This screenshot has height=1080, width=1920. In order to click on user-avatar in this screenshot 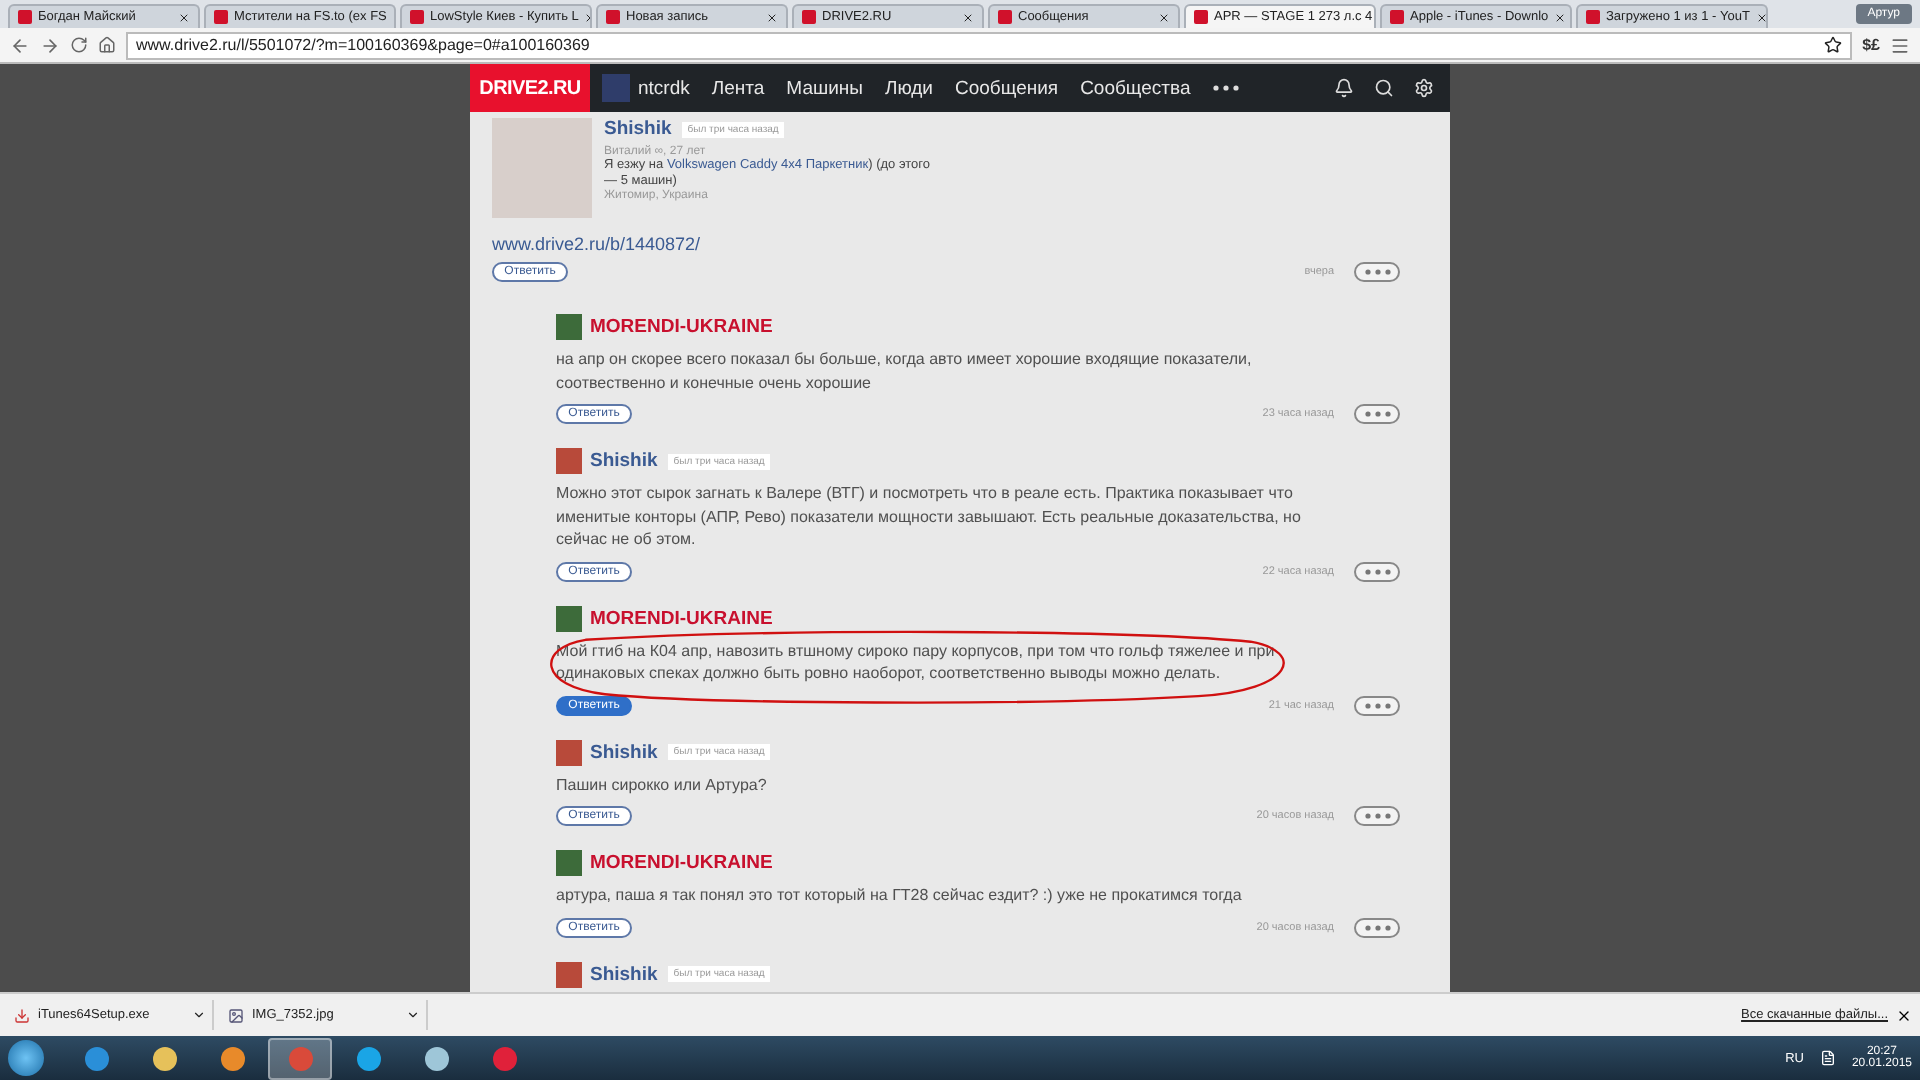, I will do `click(616, 88)`.